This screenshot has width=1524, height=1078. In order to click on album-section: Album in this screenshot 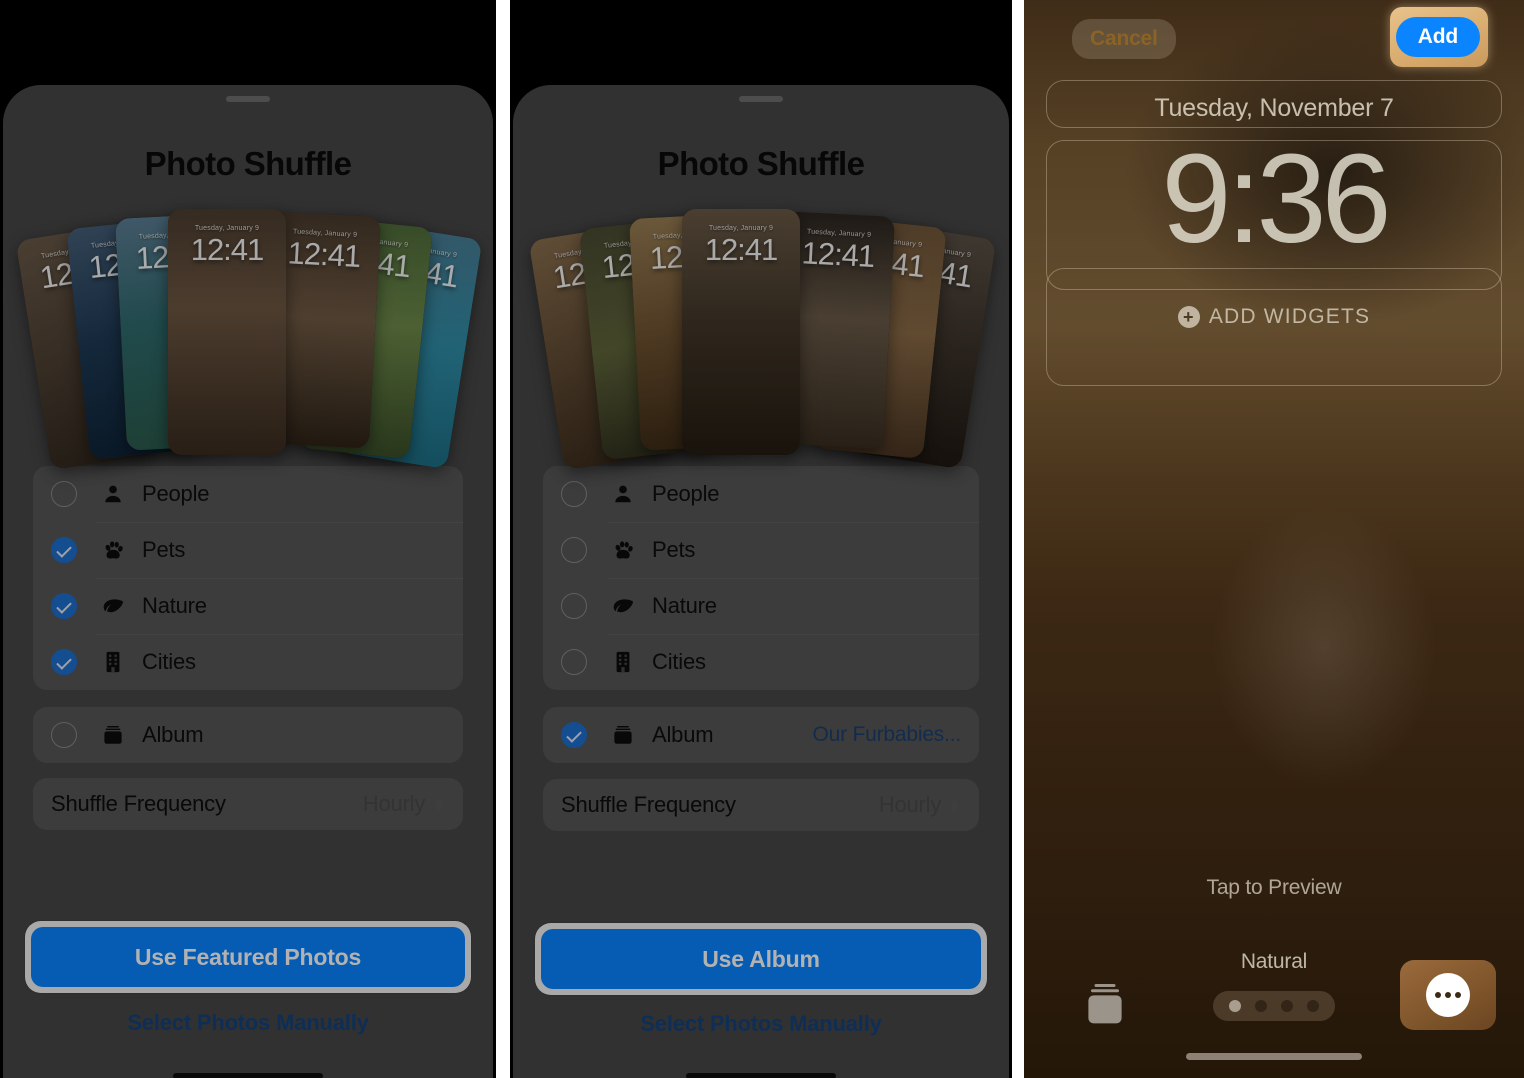, I will do `click(248, 735)`.